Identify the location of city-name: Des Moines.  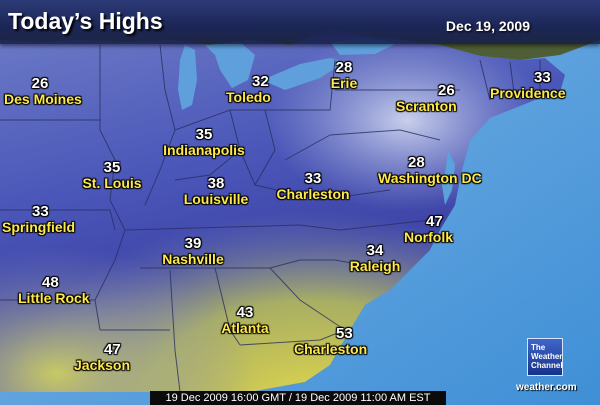
(43, 99).